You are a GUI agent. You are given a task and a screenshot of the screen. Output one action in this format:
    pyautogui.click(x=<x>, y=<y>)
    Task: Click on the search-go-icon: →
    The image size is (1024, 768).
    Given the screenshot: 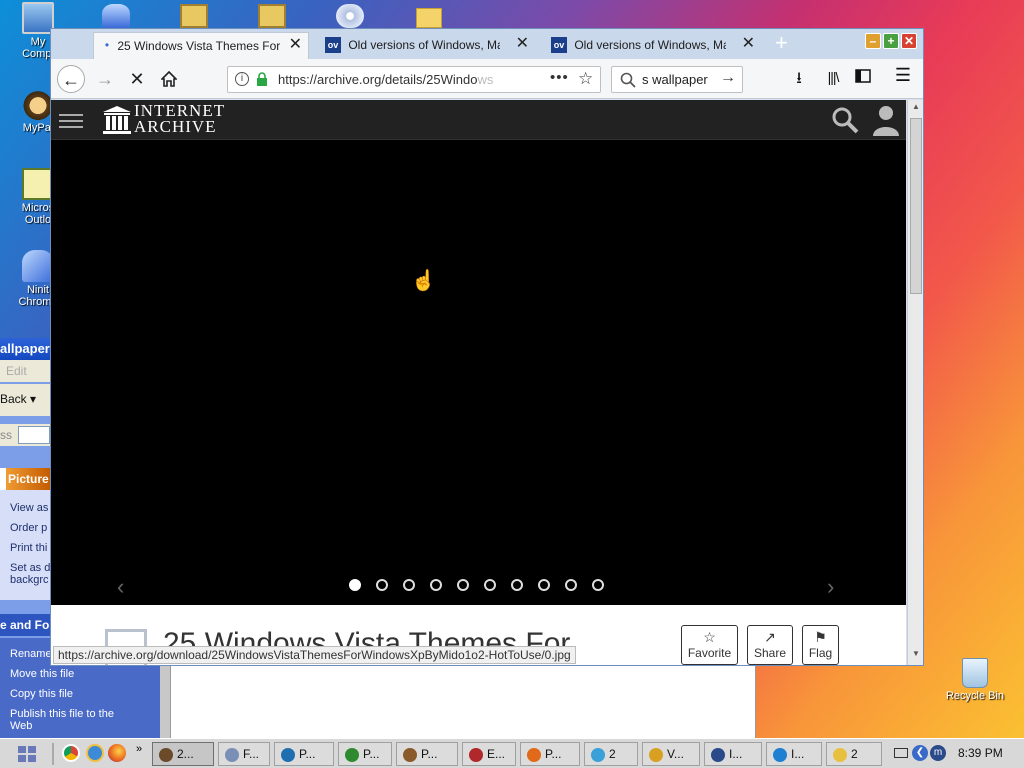 What is the action you would take?
    pyautogui.click(x=728, y=78)
    